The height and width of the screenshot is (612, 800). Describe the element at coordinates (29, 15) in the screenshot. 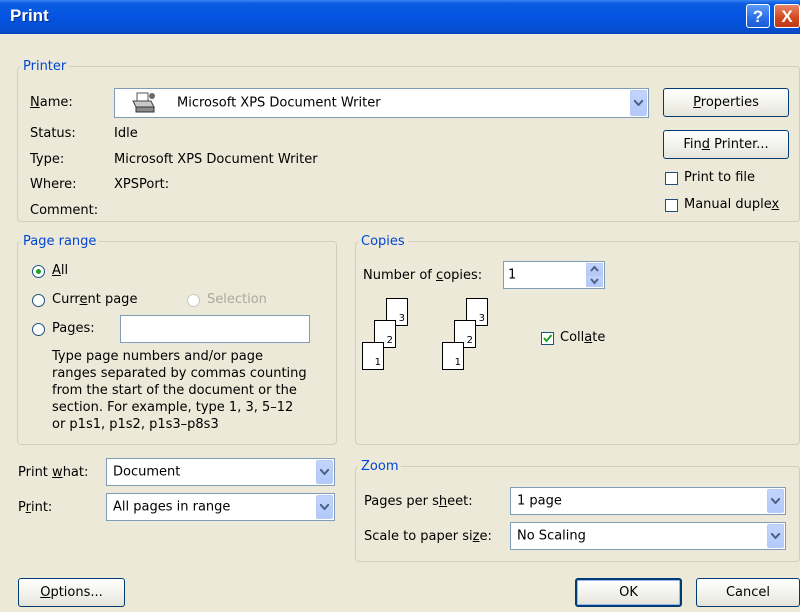

I see `window-title: Print` at that location.